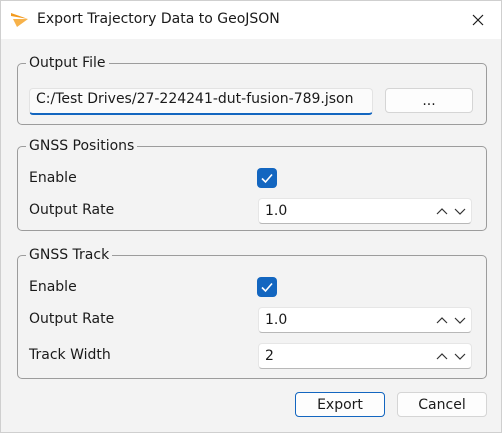  What do you see at coordinates (69, 255) in the screenshot?
I see `gnss-track-group-label: GNSS Track` at bounding box center [69, 255].